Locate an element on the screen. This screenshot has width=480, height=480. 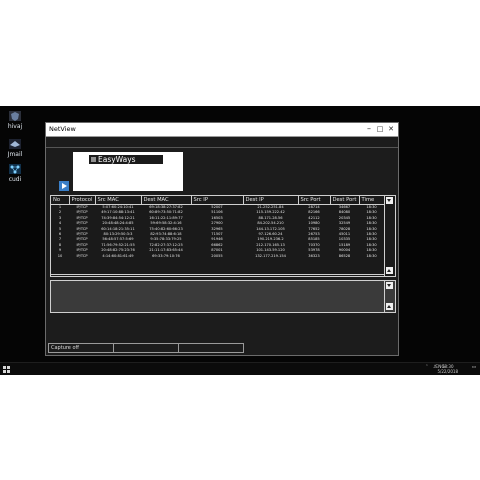
network-app-icon is located at coordinates (15, 169).